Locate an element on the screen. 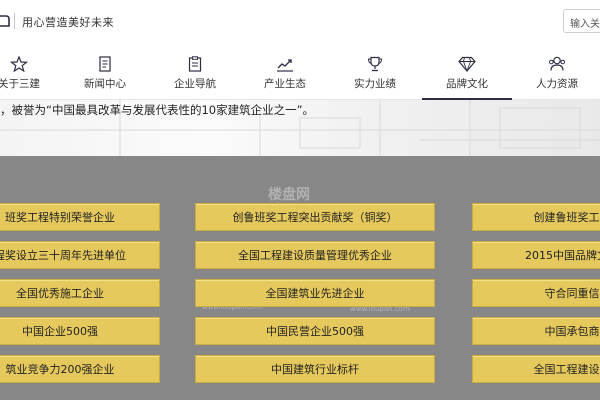 The height and width of the screenshot is (400, 600). diamond-icon is located at coordinates (467, 64).